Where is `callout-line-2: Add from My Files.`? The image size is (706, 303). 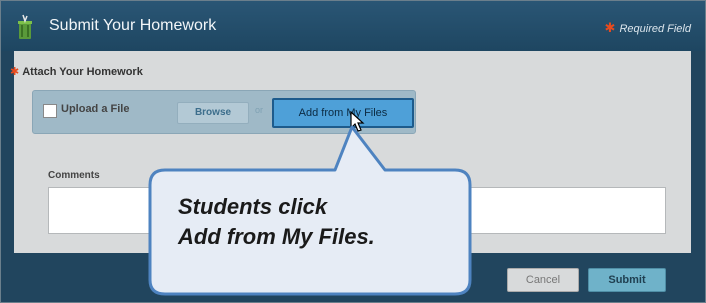 callout-line-2: Add from My Files. is located at coordinates (276, 236).